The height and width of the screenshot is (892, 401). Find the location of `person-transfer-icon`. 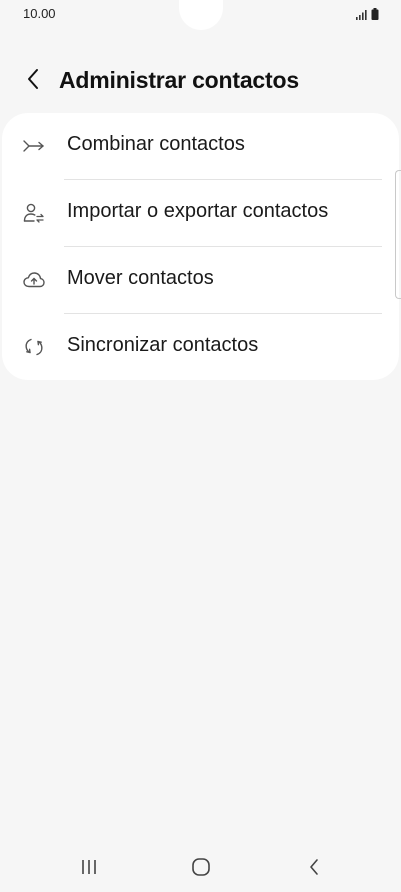

person-transfer-icon is located at coordinates (34, 213).